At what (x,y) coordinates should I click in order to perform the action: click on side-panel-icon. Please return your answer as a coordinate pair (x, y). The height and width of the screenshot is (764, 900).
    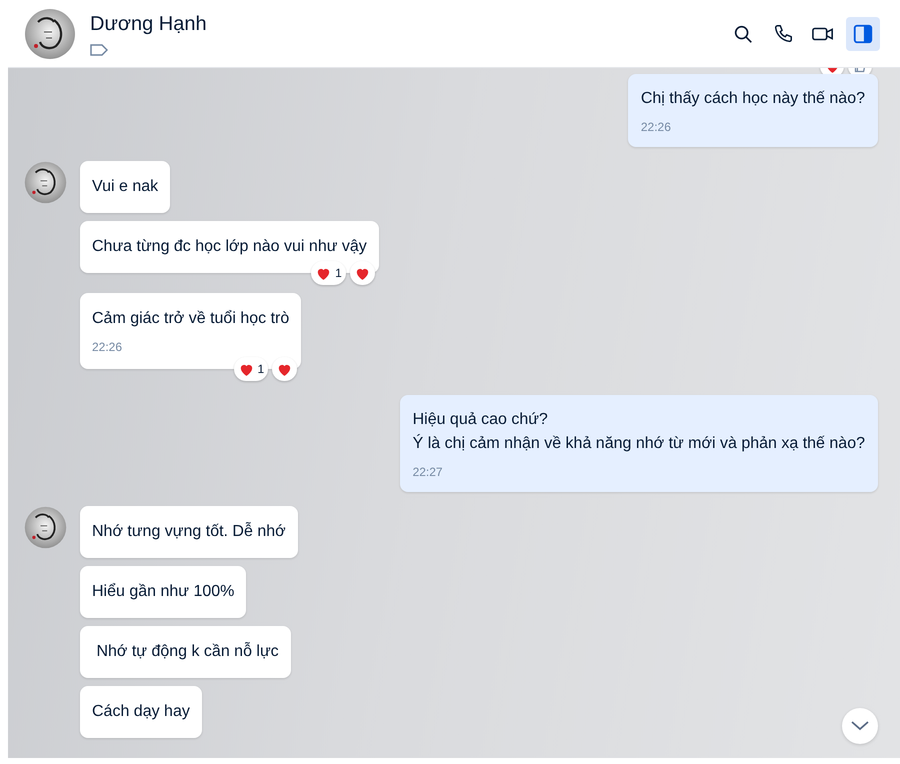
    Looking at the image, I should click on (863, 33).